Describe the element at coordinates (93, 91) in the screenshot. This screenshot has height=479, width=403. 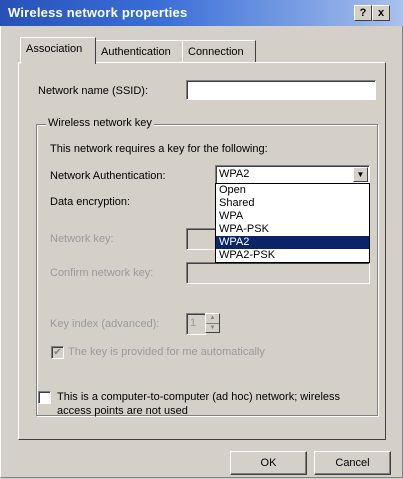
I see `ssid-label: Network name (SSID):` at that location.